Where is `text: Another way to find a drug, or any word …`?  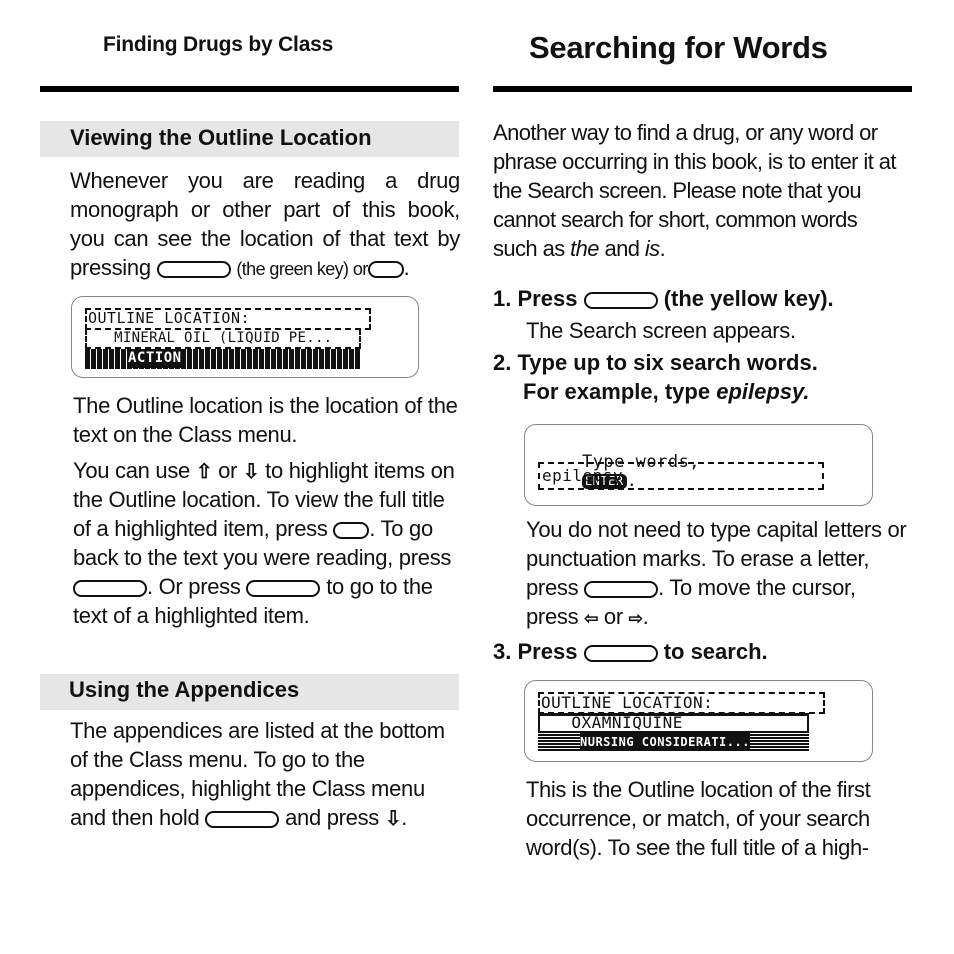
text: Another way to find a drug, or any word … is located at coordinates (694, 190).